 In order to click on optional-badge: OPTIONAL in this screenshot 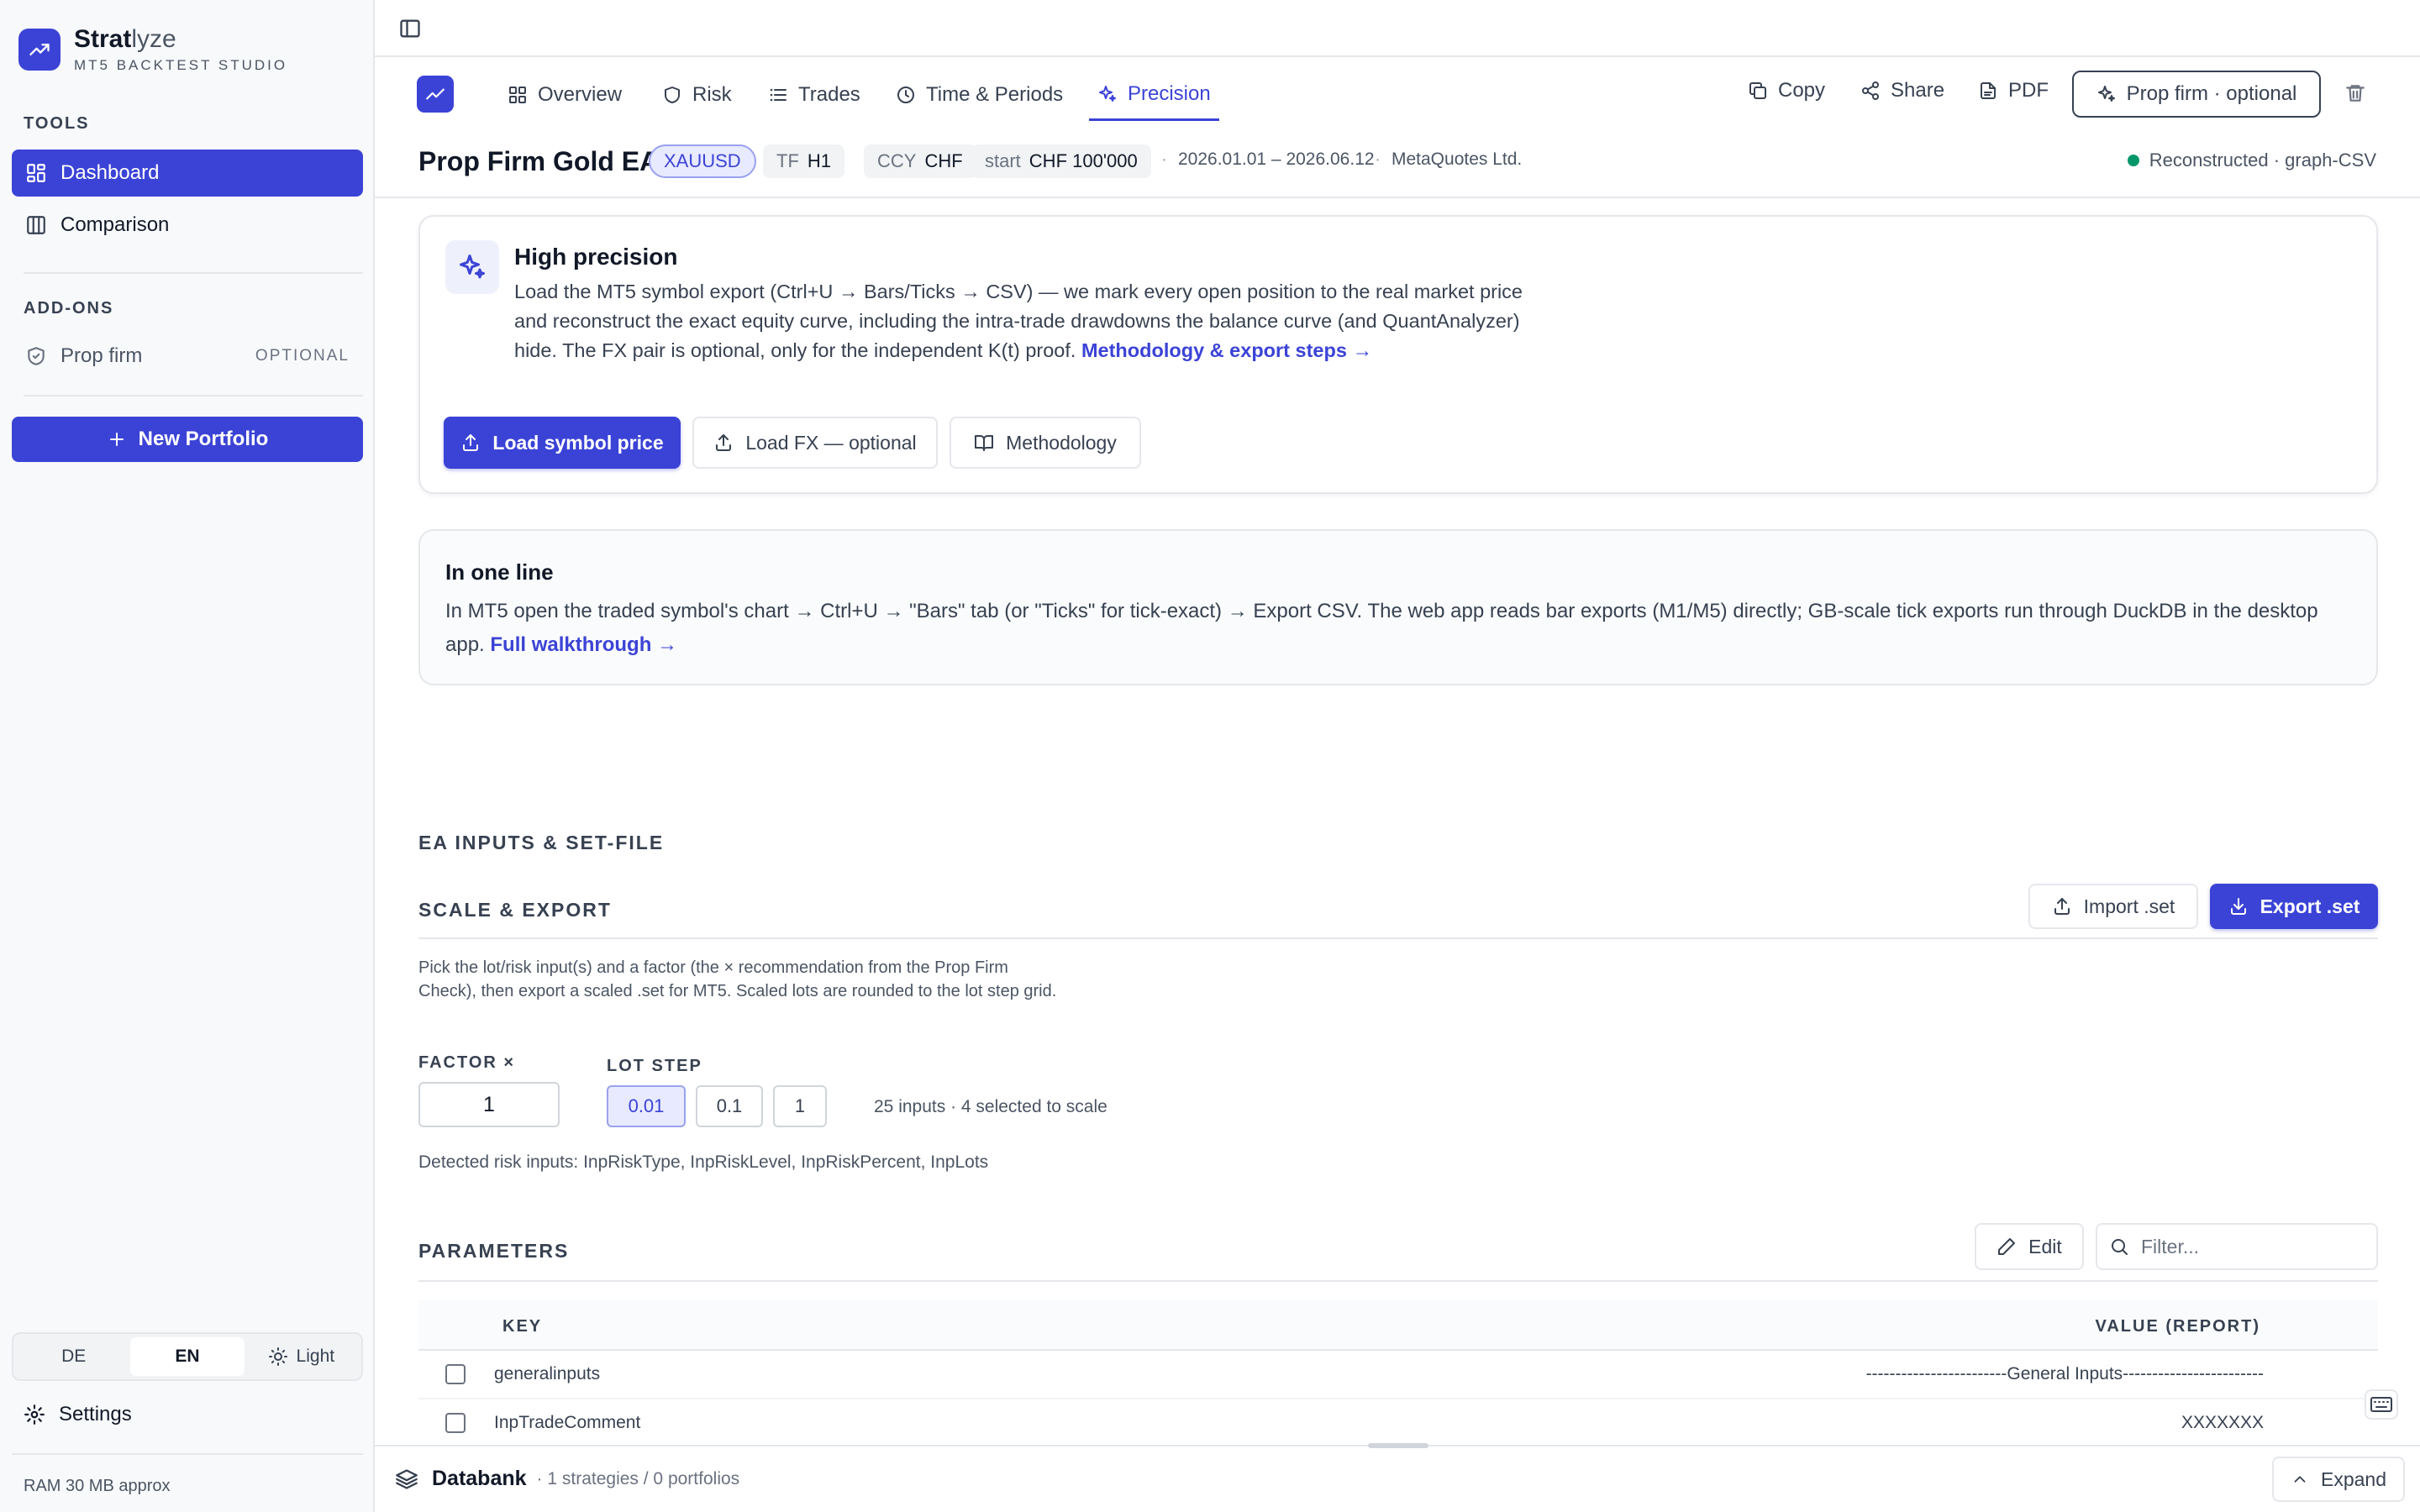, I will do `click(302, 356)`.